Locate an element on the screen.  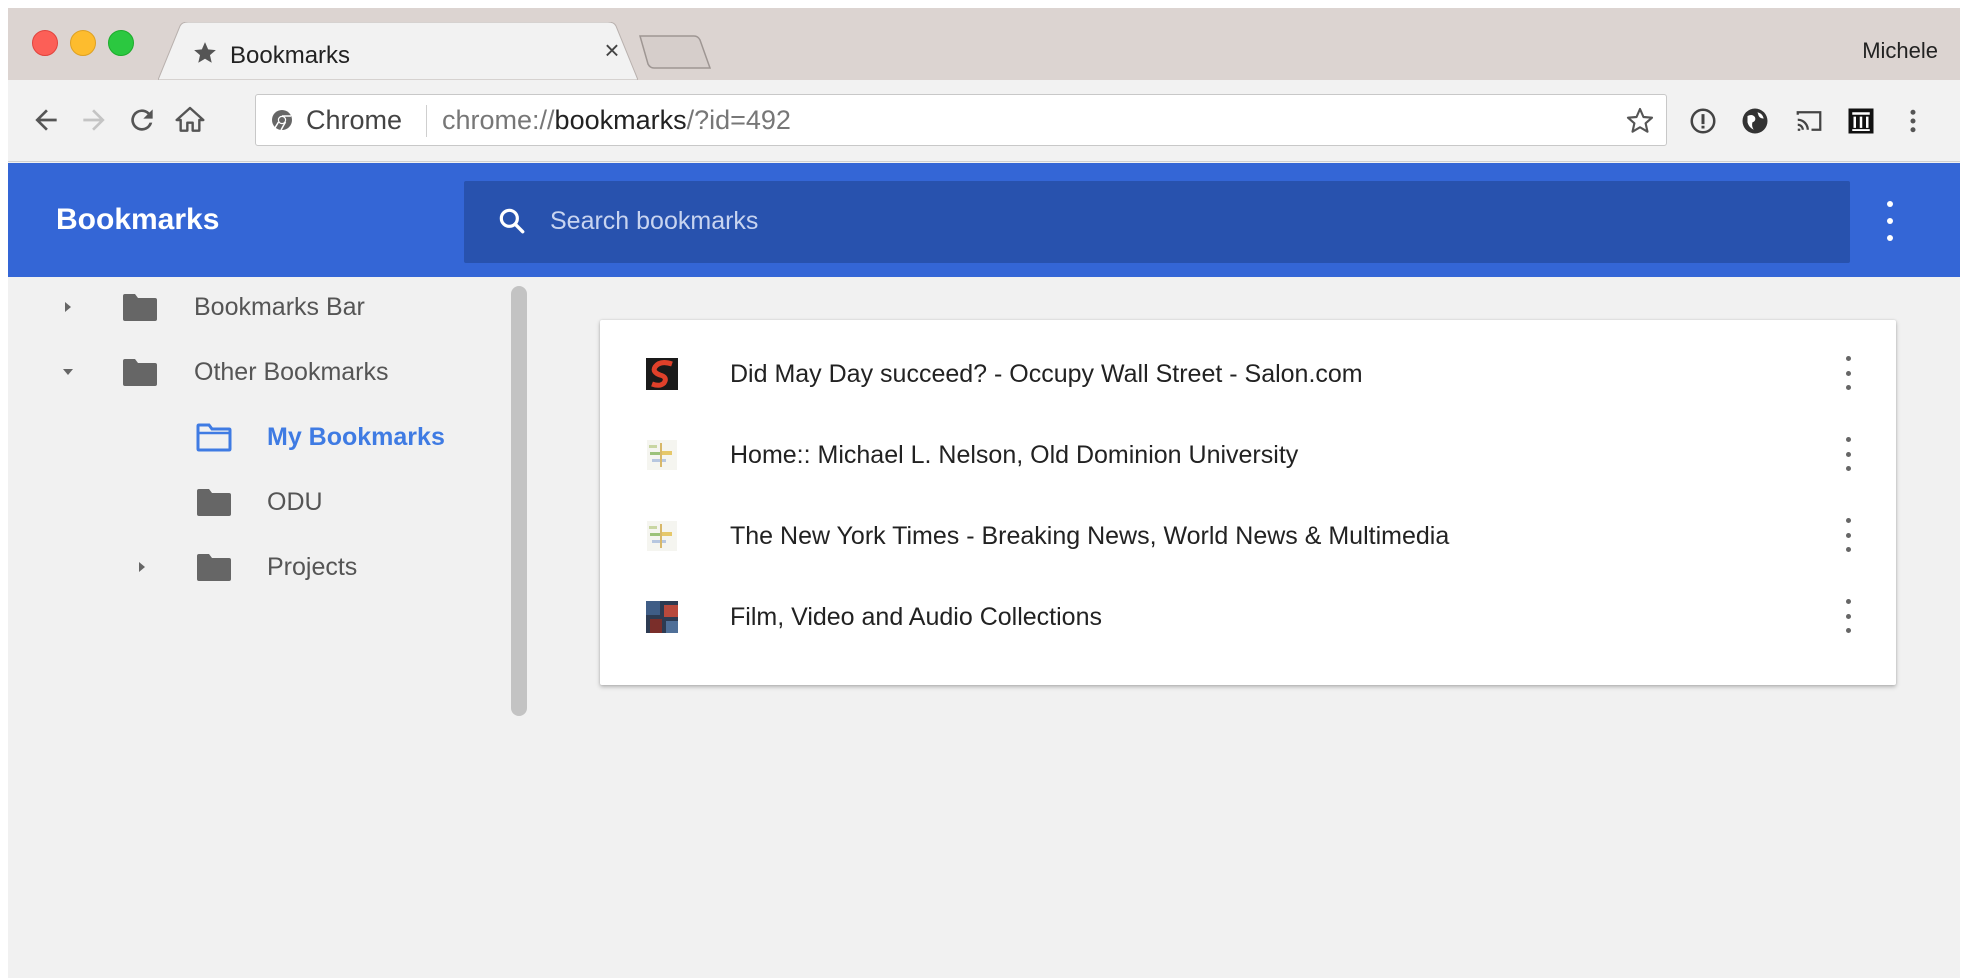
tab-title: Bookmarks is located at coordinates (290, 55).